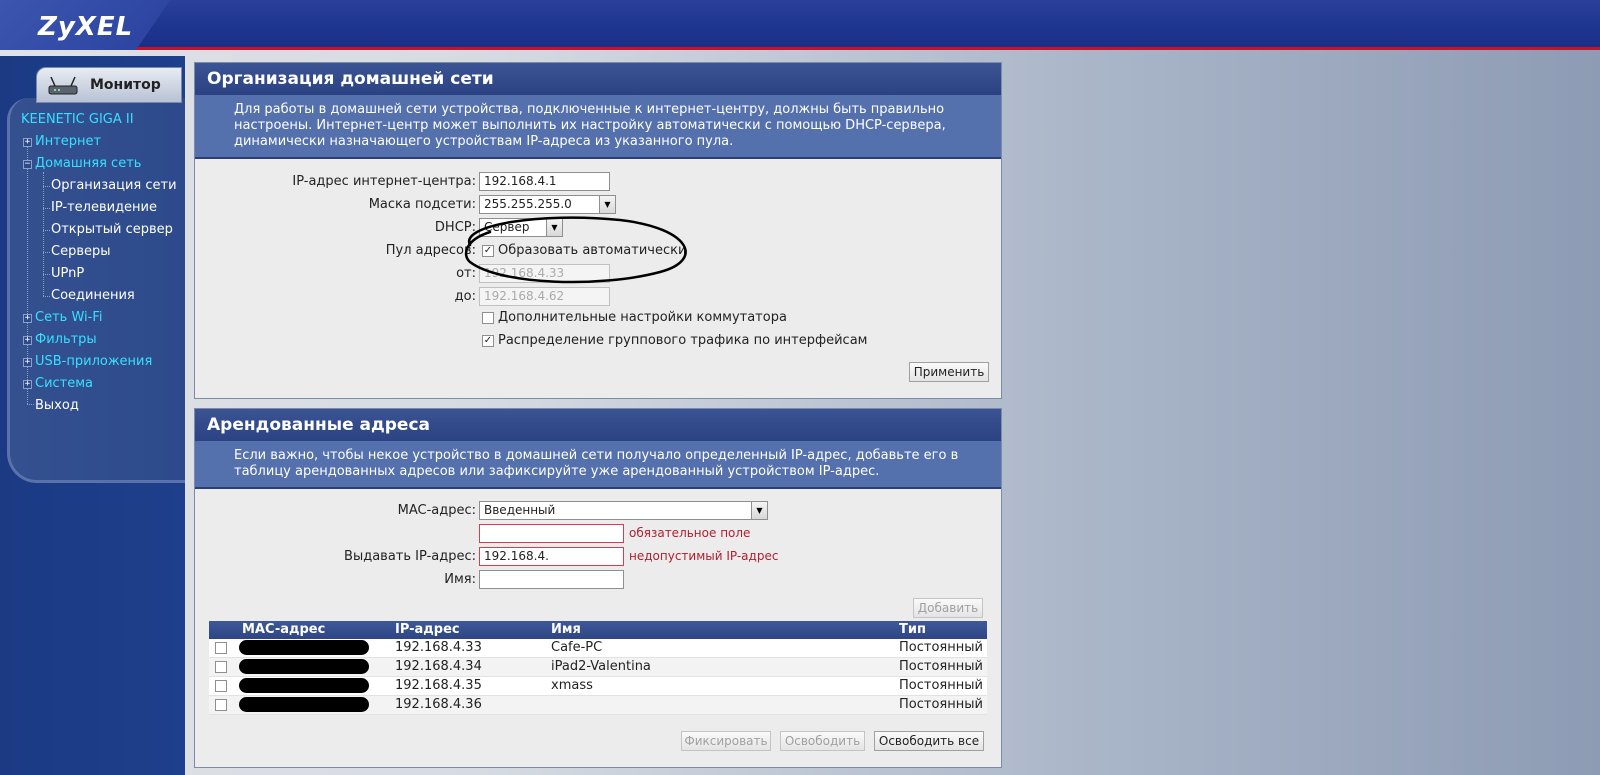  I want to click on release-all-button: Освободить все, so click(929, 741).